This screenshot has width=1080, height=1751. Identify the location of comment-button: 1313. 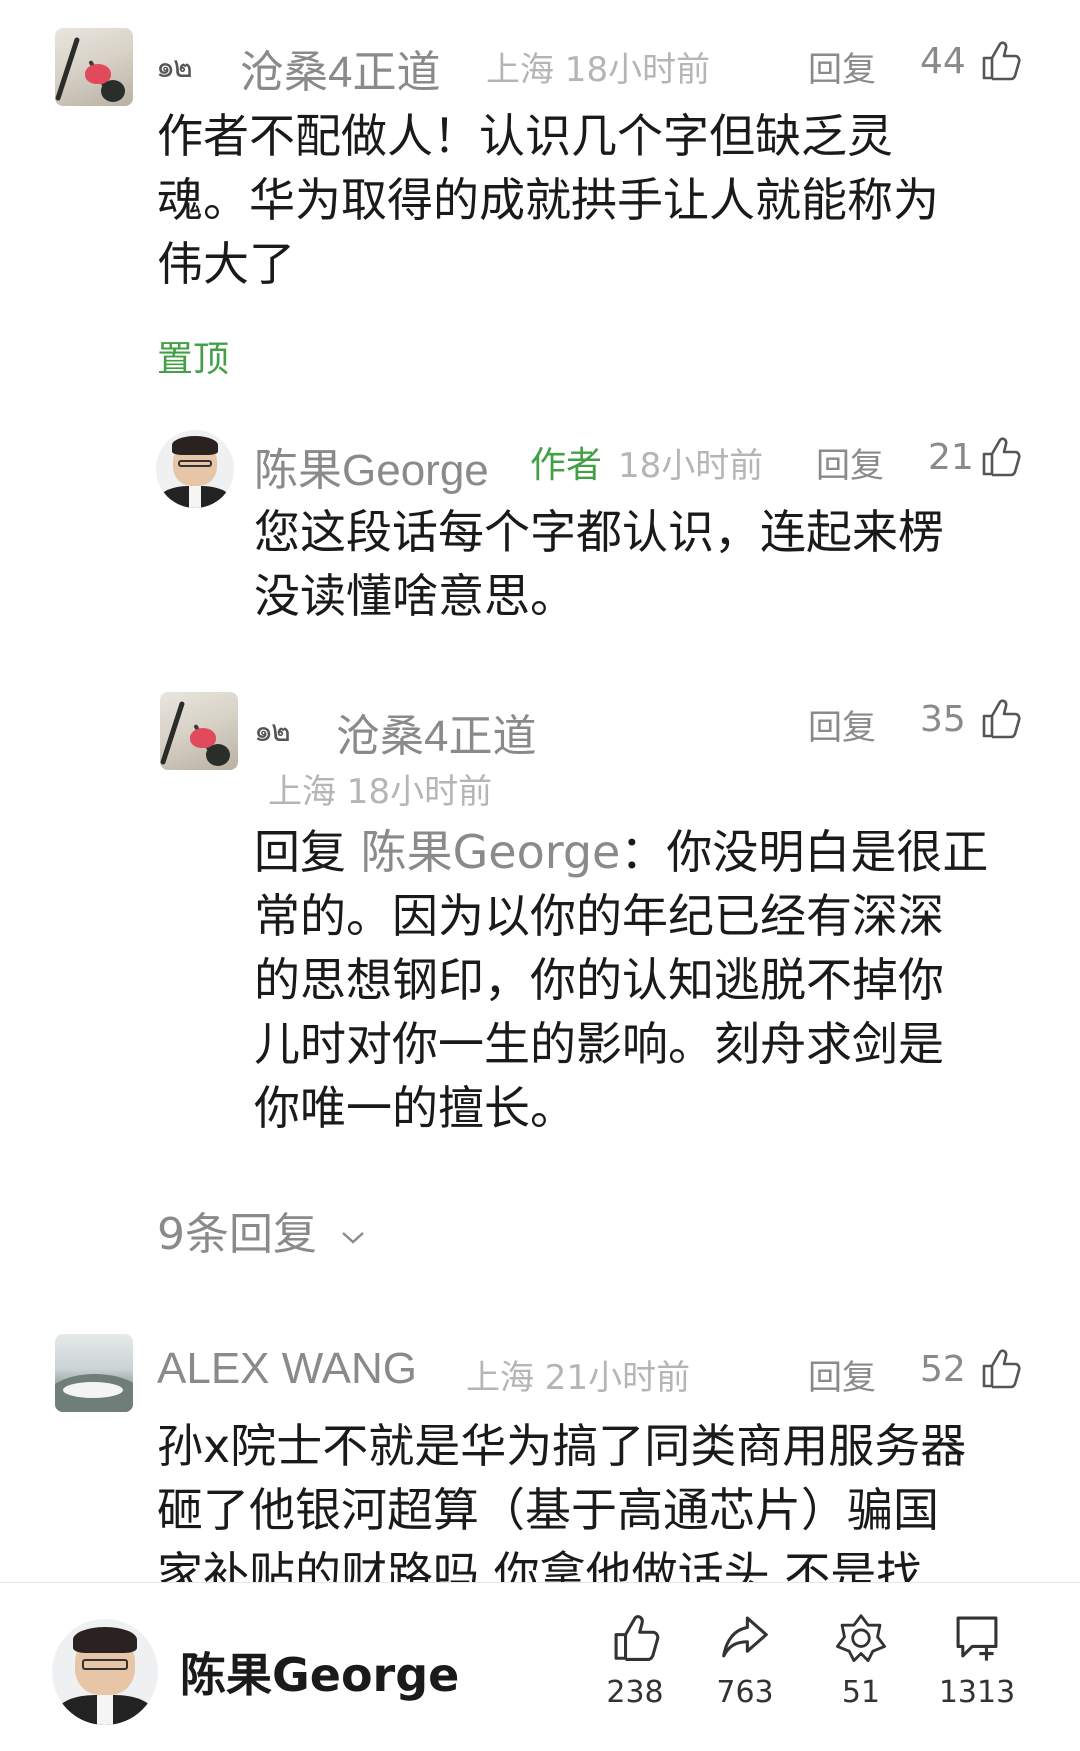
(977, 1660).